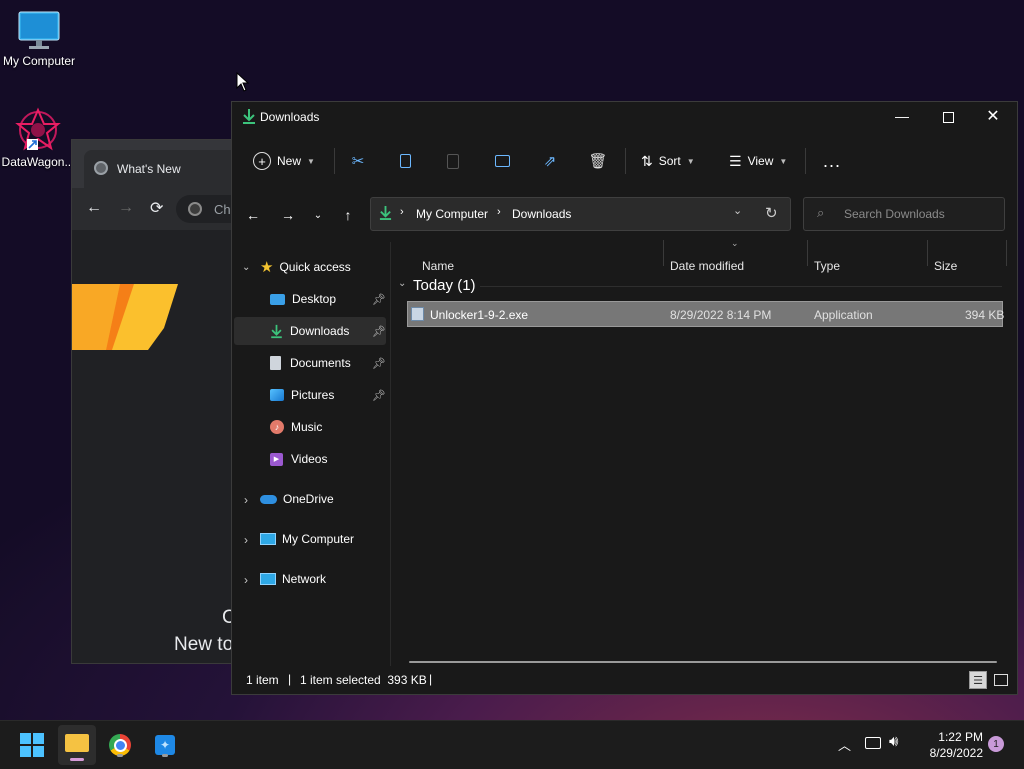 Image resolution: width=1024 pixels, height=769 pixels. Describe the element at coordinates (945, 266) in the screenshot. I see `column-header-size: Size` at that location.